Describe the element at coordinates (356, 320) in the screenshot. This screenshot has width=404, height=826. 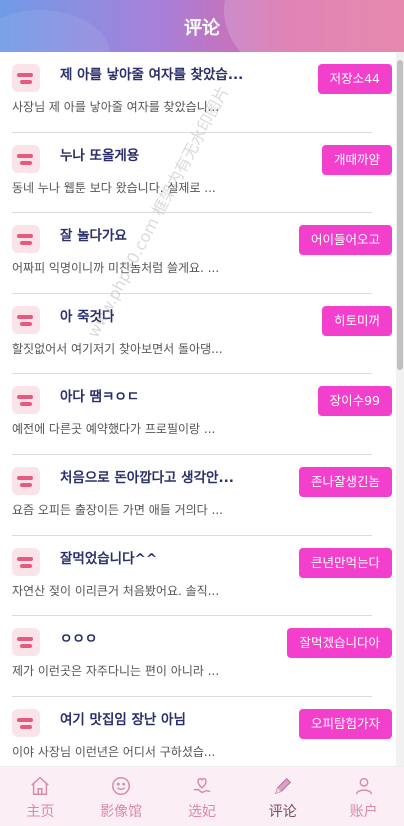
I see `author-button: 히토미꺼` at that location.